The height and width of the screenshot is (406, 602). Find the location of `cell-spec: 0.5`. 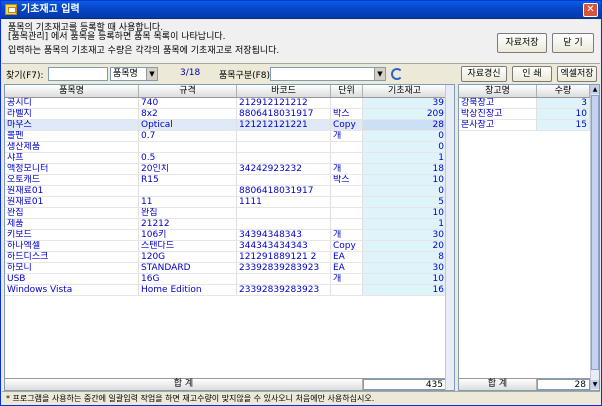

cell-spec: 0.5 is located at coordinates (188, 158).